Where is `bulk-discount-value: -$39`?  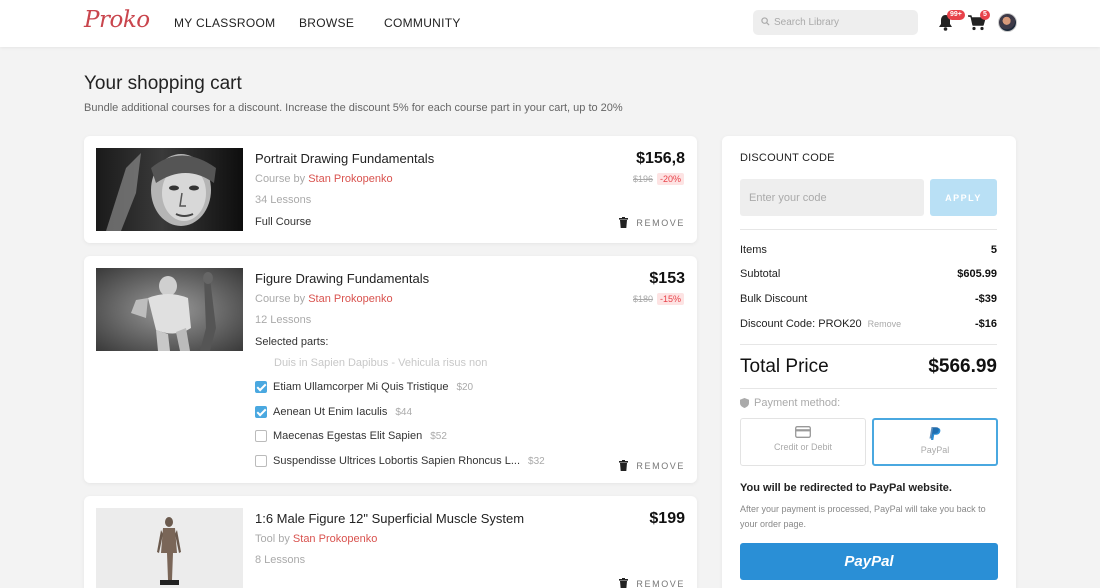 bulk-discount-value: -$39 is located at coordinates (985, 299).